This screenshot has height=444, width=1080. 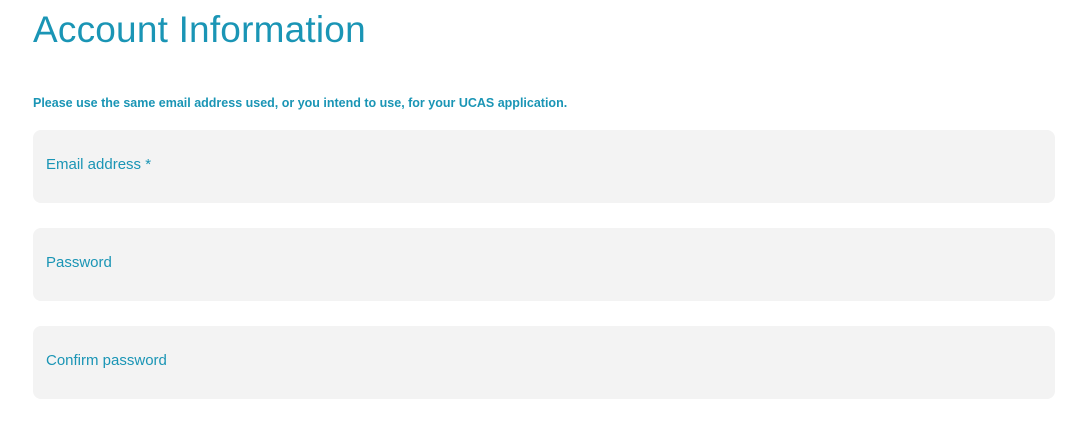 I want to click on confirm-password-field-label: Confirm password, so click(x=106, y=360).